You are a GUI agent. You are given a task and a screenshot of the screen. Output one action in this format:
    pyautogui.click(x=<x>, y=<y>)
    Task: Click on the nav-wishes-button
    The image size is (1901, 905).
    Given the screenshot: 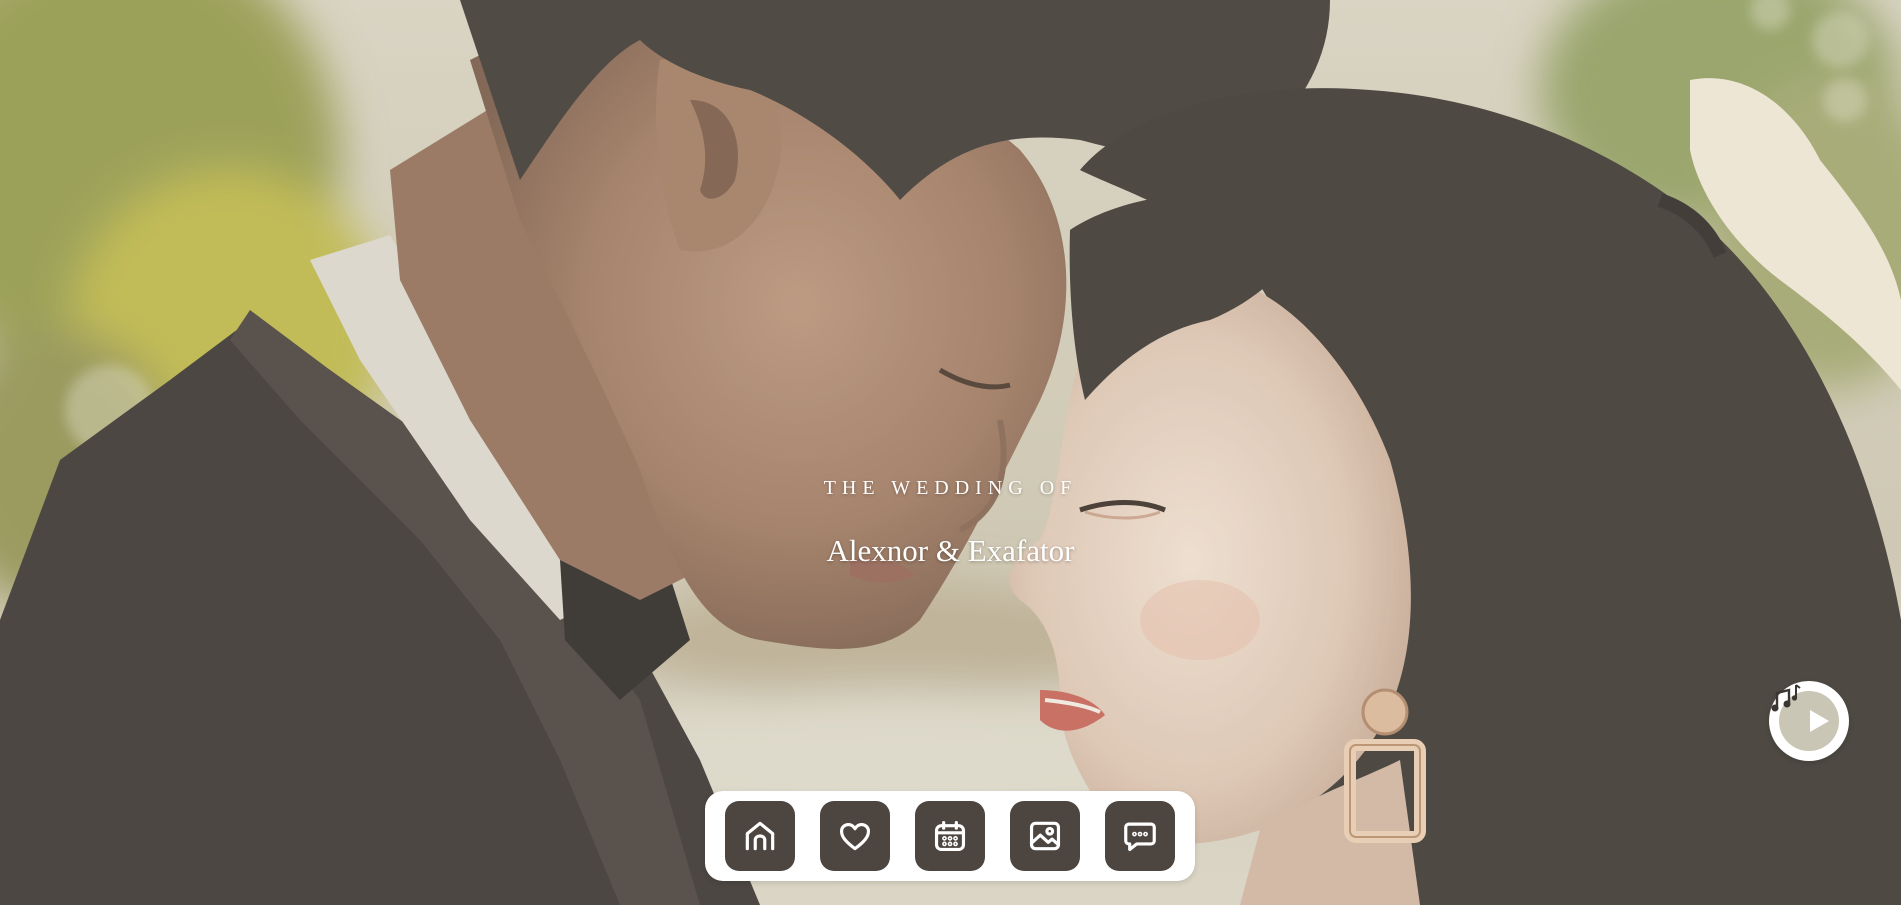 What is the action you would take?
    pyautogui.click(x=1140, y=836)
    